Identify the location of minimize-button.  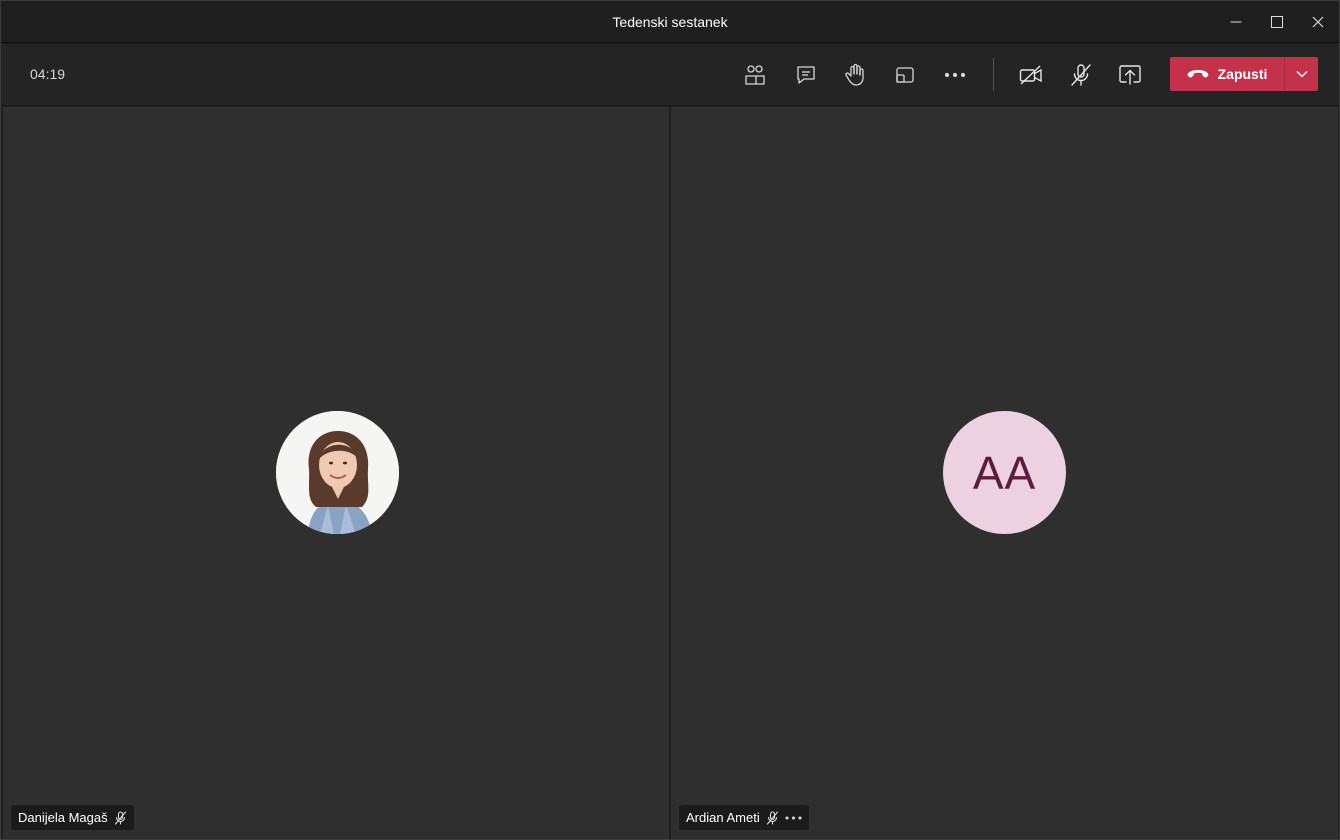
(1236, 22).